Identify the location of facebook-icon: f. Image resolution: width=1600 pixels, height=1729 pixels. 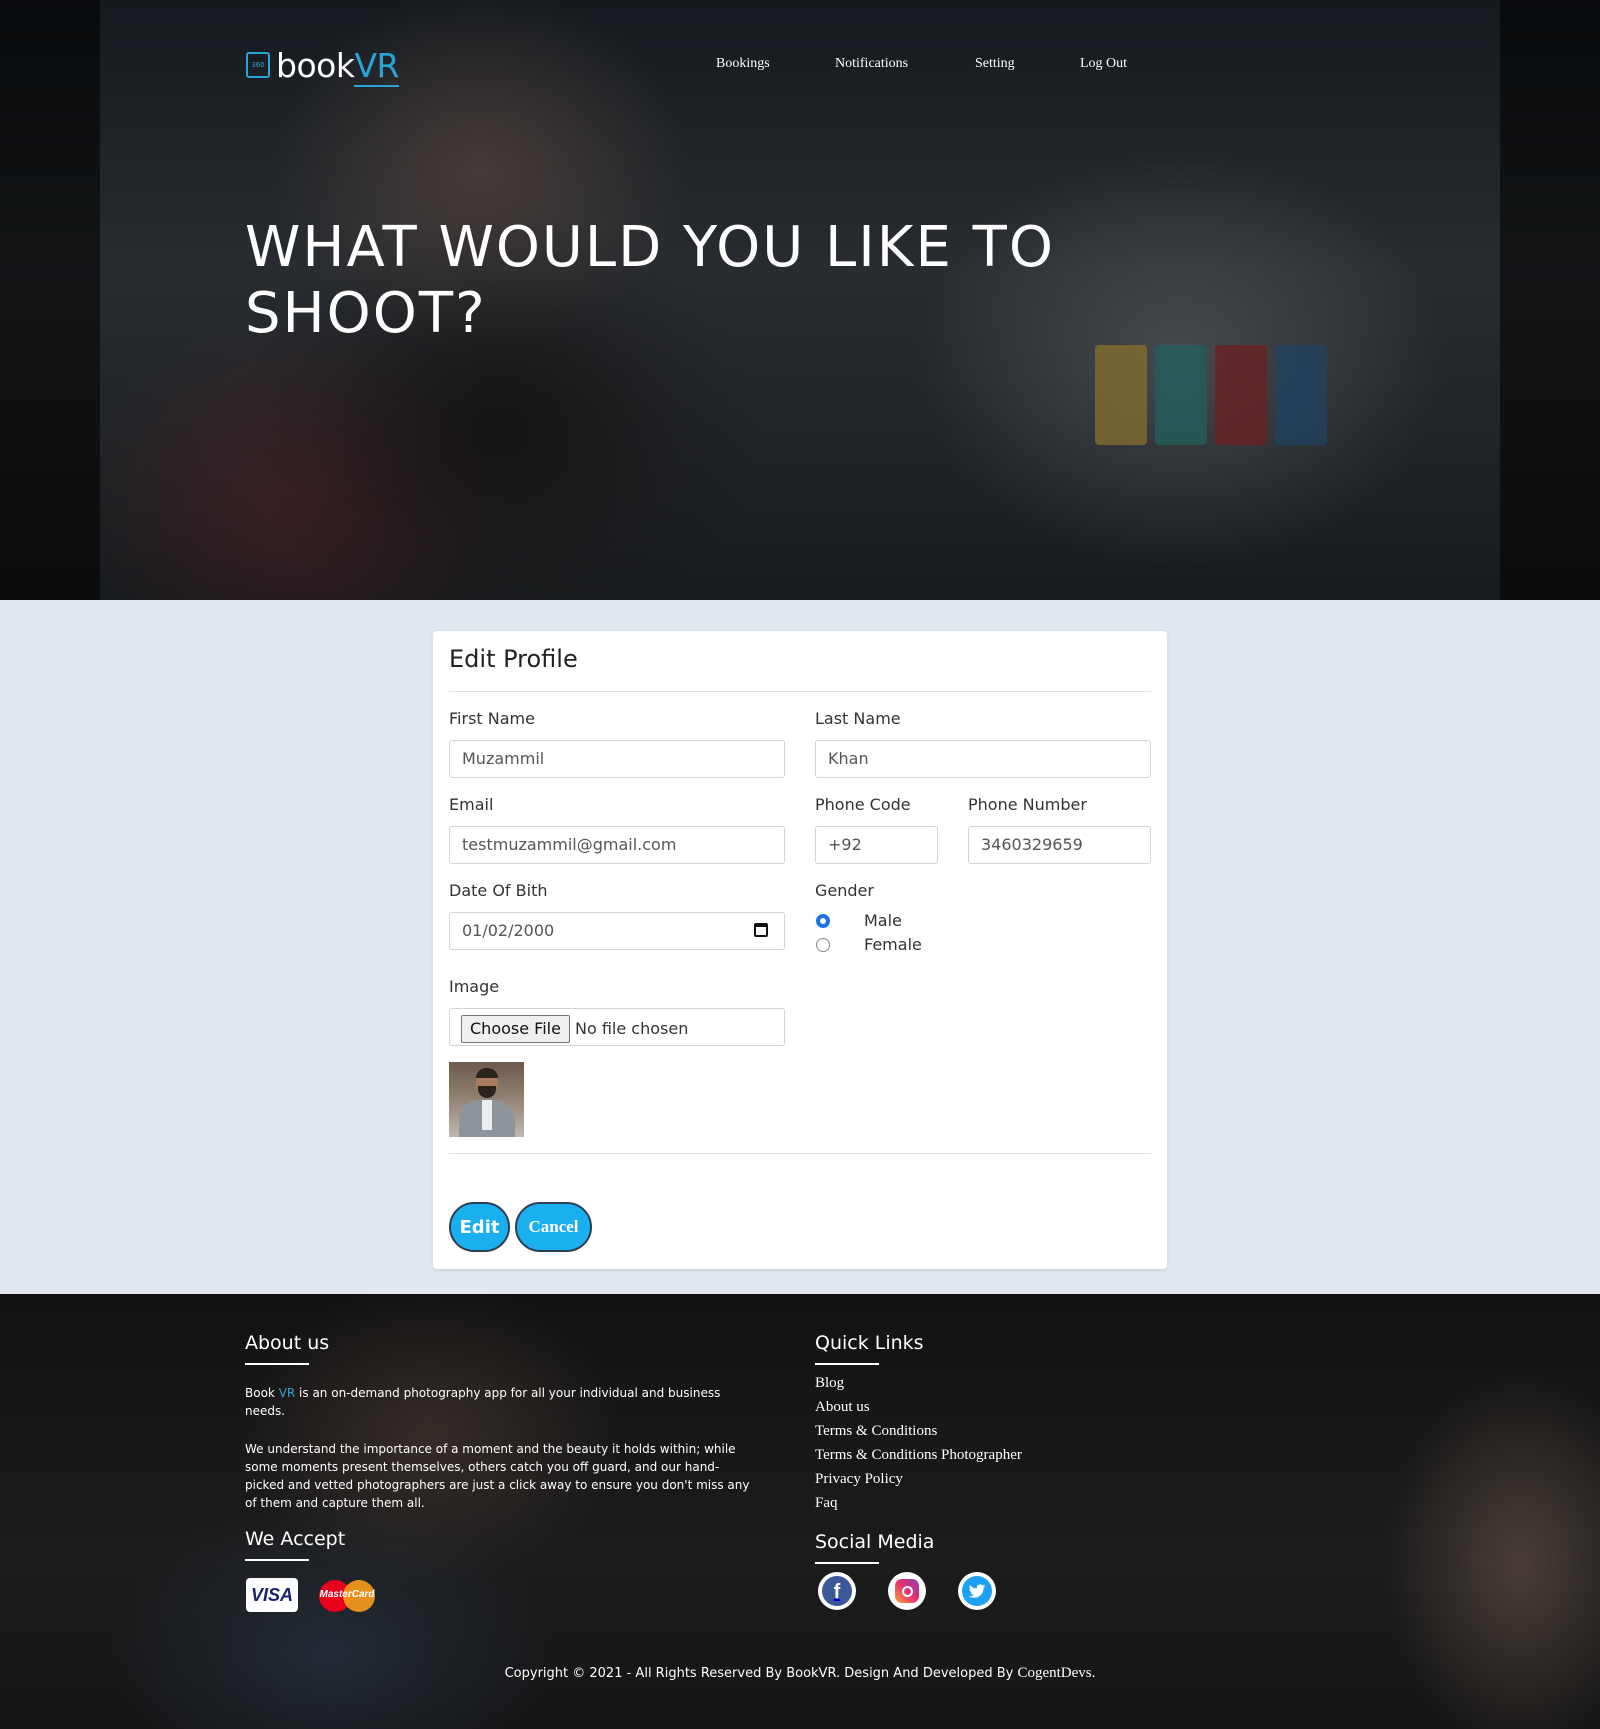
(837, 1591).